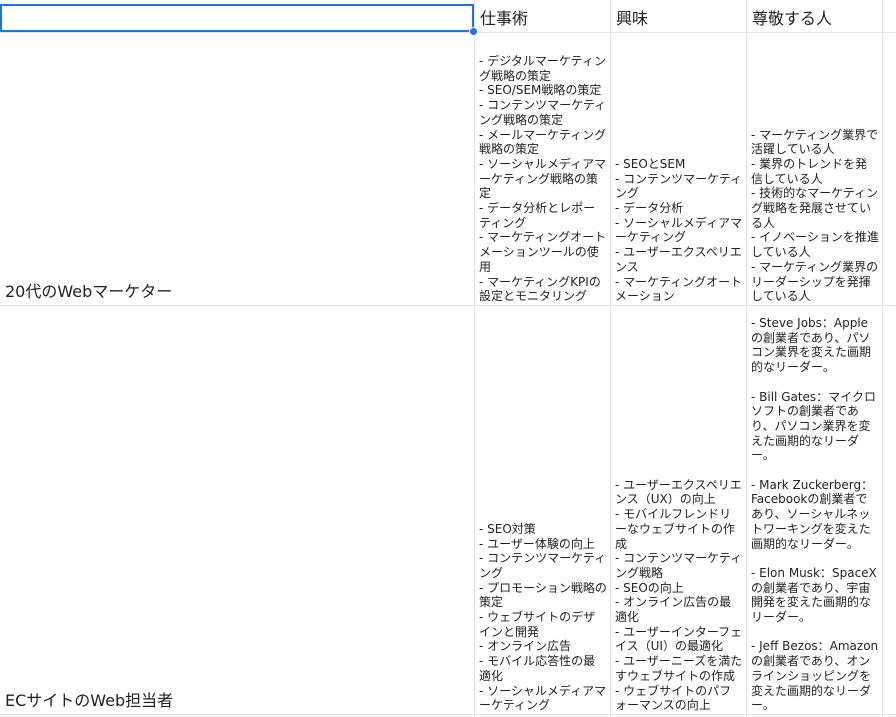 This screenshot has width=896, height=717. What do you see at coordinates (543, 178) in the screenshot?
I see `cell-line: - ソーシャルメディアマーケティング戦略の策定` at bounding box center [543, 178].